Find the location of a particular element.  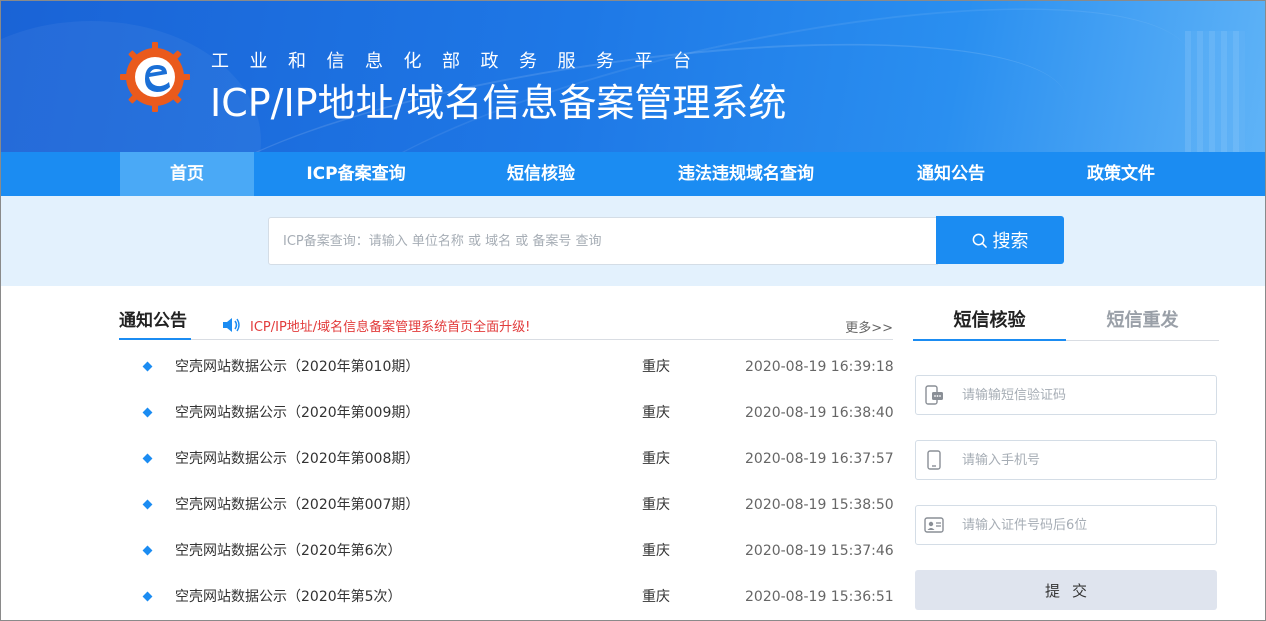

mobile-phone-icon is located at coordinates (934, 460).